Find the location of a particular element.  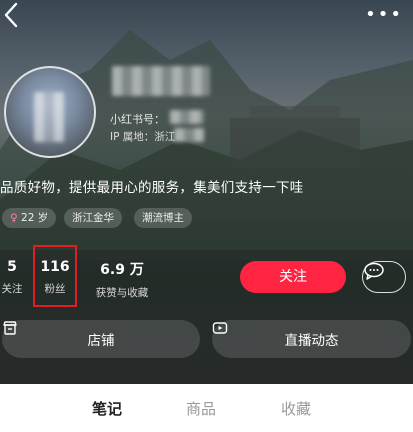

female-gender-icon: ♀ is located at coordinates (16, 218).